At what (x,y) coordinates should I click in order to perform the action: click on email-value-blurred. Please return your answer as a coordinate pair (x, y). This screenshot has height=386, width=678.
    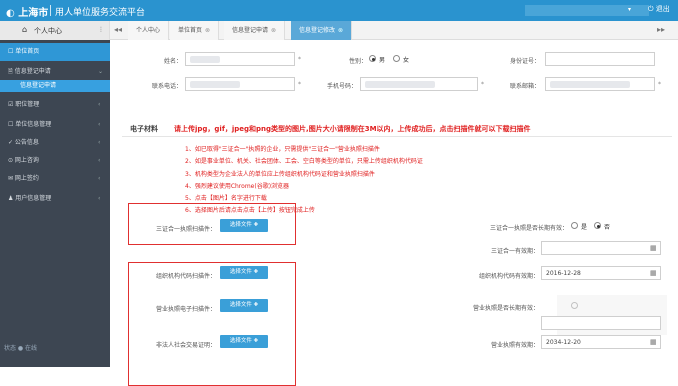
    Looking at the image, I should click on (590, 84).